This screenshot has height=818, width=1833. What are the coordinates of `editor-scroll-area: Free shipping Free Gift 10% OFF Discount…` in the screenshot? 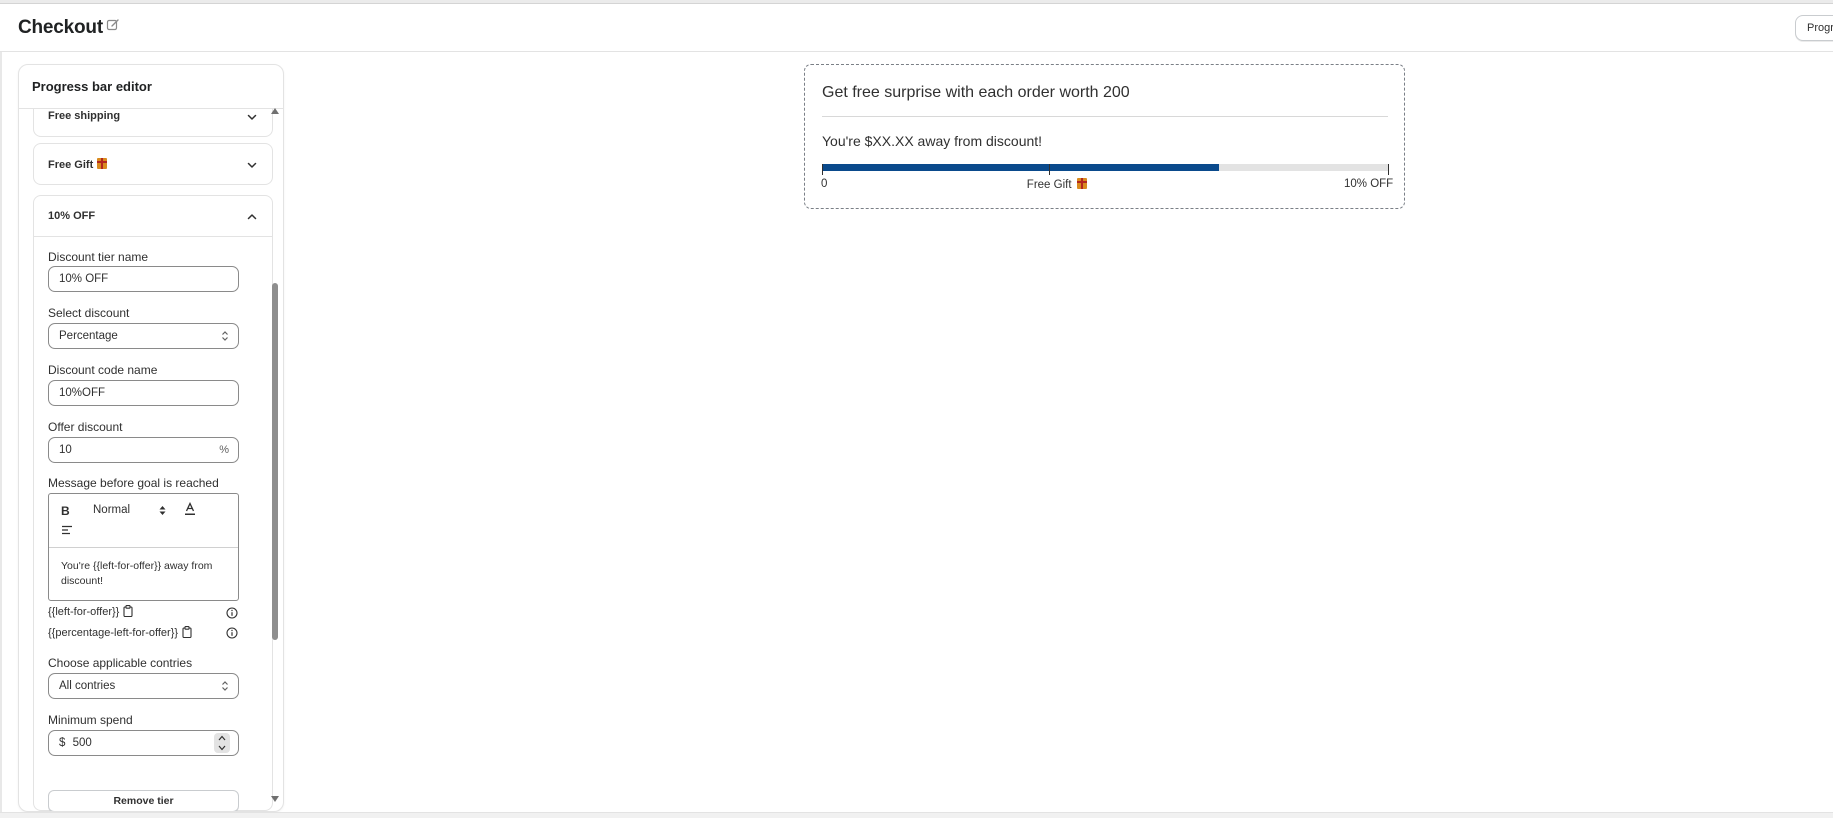 It's located at (151, 460).